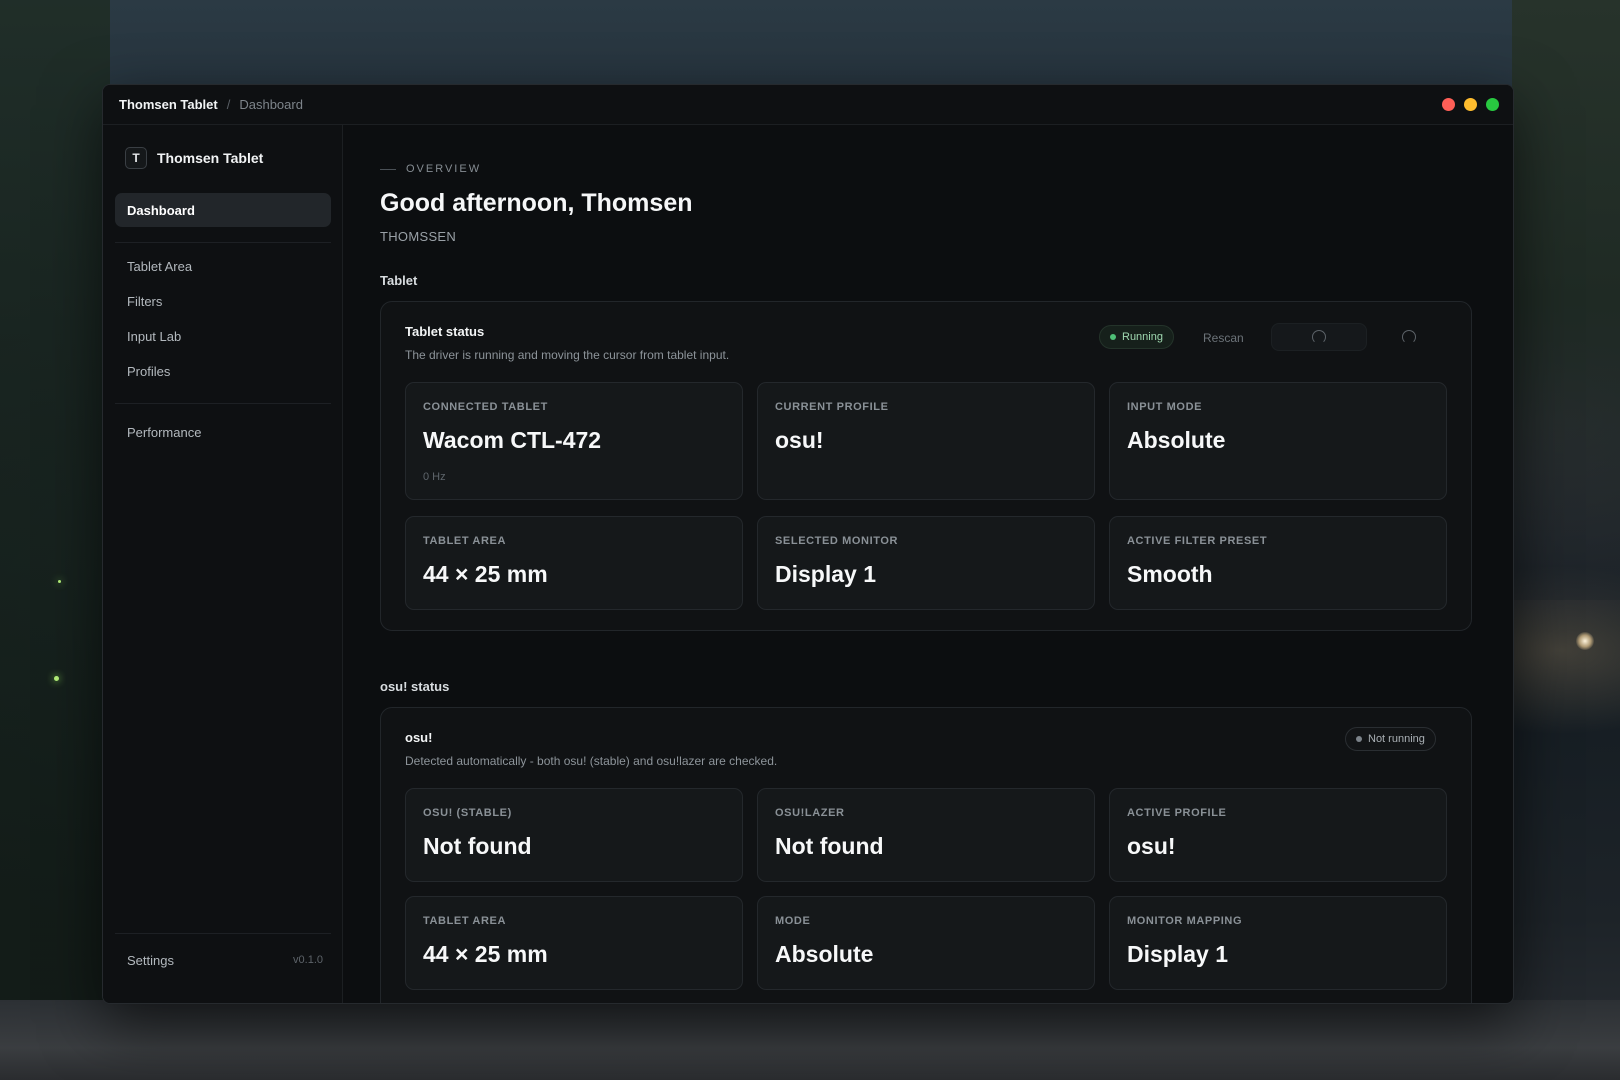 This screenshot has width=1620, height=1080. I want to click on window-controls, so click(1470, 104).